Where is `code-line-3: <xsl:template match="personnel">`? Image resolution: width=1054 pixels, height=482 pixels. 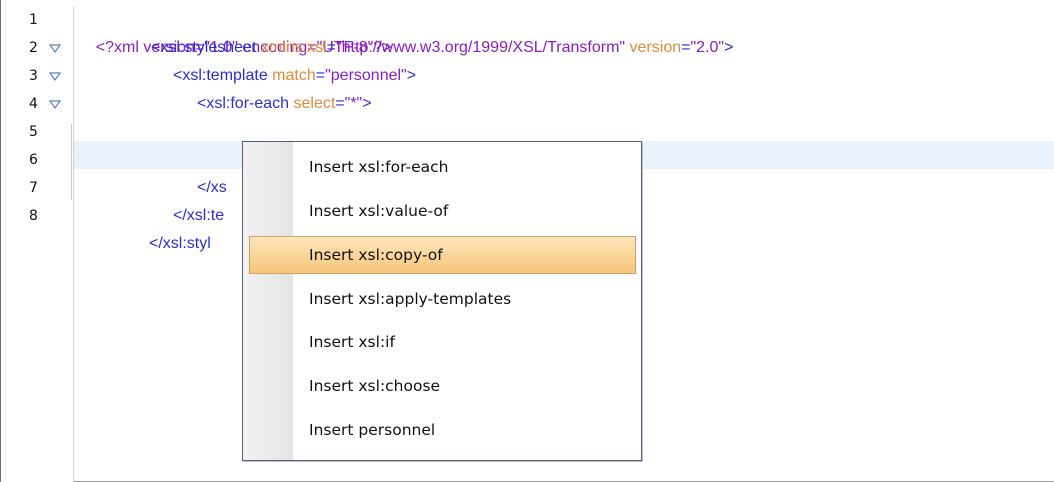 code-line-3: <xsl:template match="personnel"> is located at coordinates (294, 76).